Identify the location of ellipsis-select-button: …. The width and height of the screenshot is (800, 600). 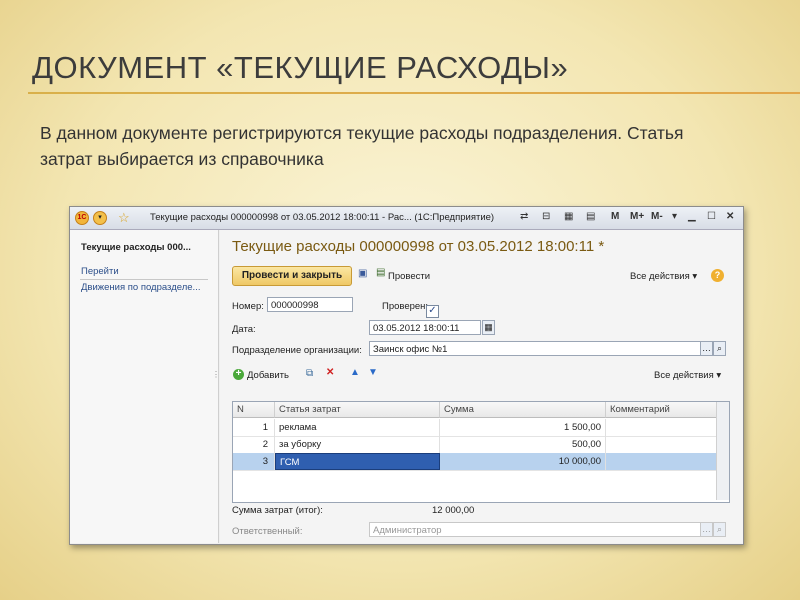
(706, 348).